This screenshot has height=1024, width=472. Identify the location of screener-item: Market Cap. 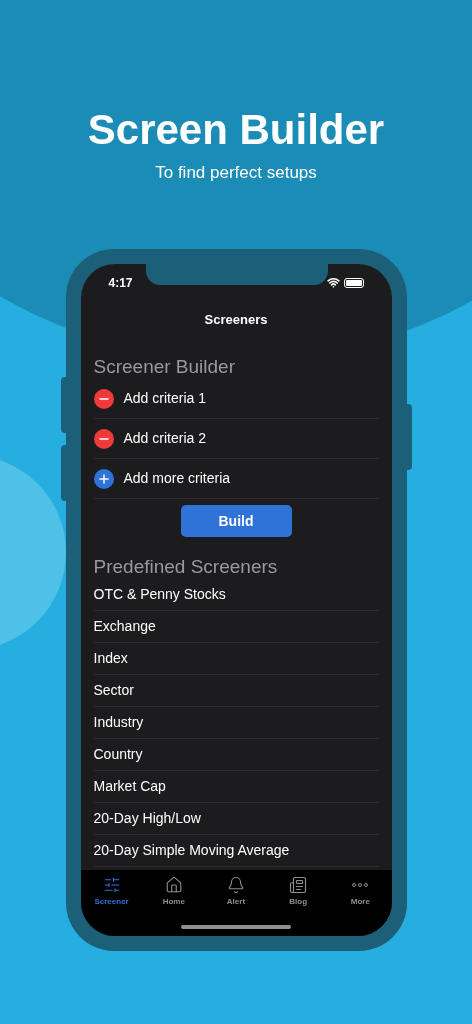
(236, 787).